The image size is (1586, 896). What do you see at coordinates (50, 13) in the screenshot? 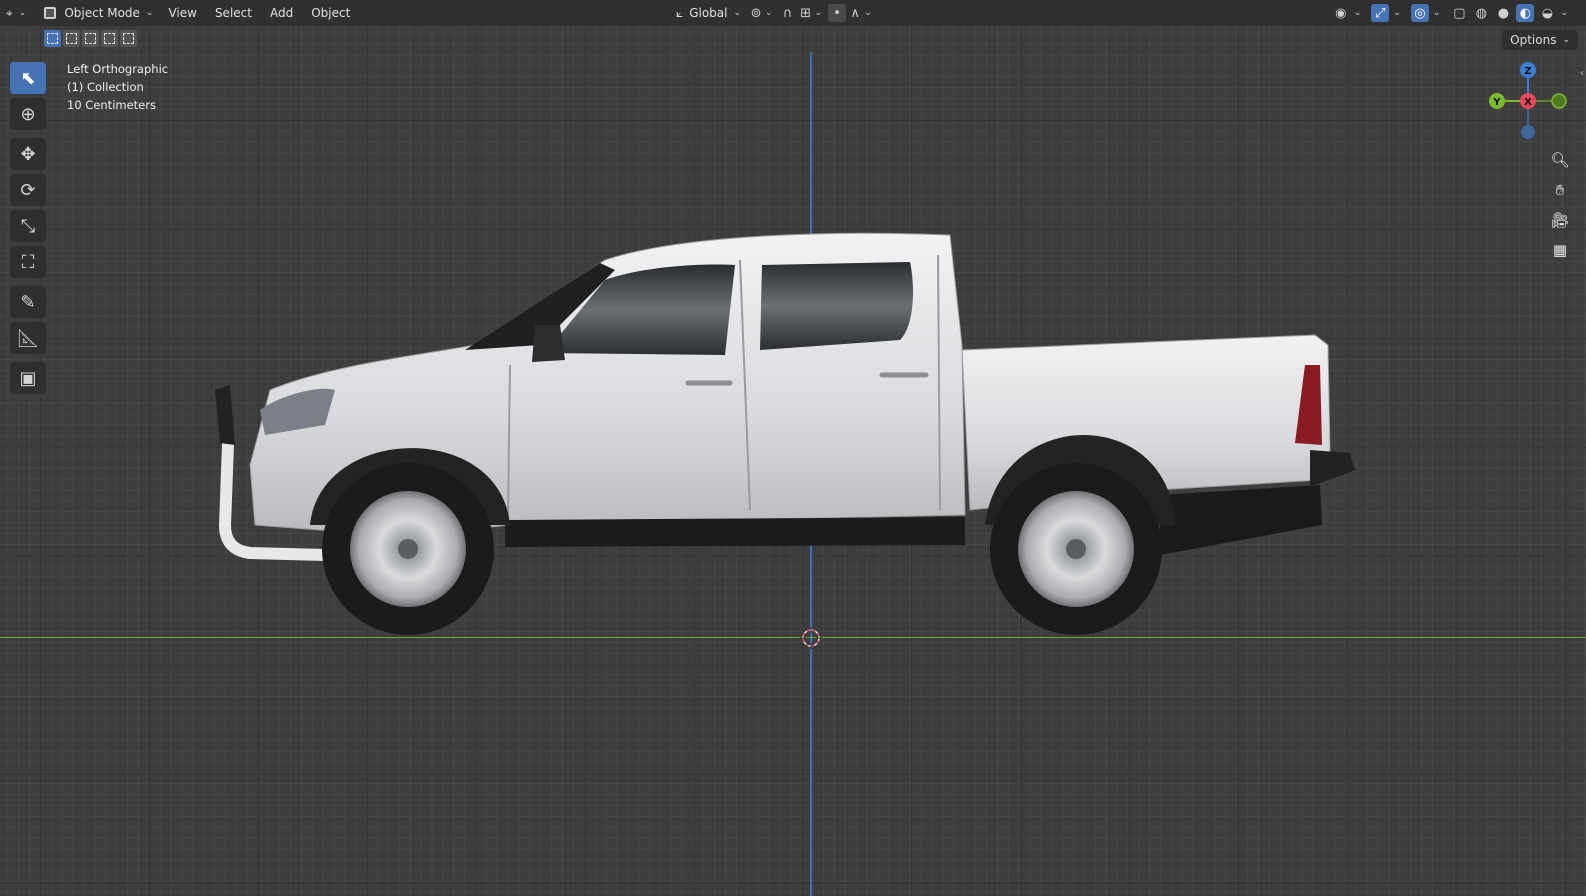
I see `object-mode-icon` at bounding box center [50, 13].